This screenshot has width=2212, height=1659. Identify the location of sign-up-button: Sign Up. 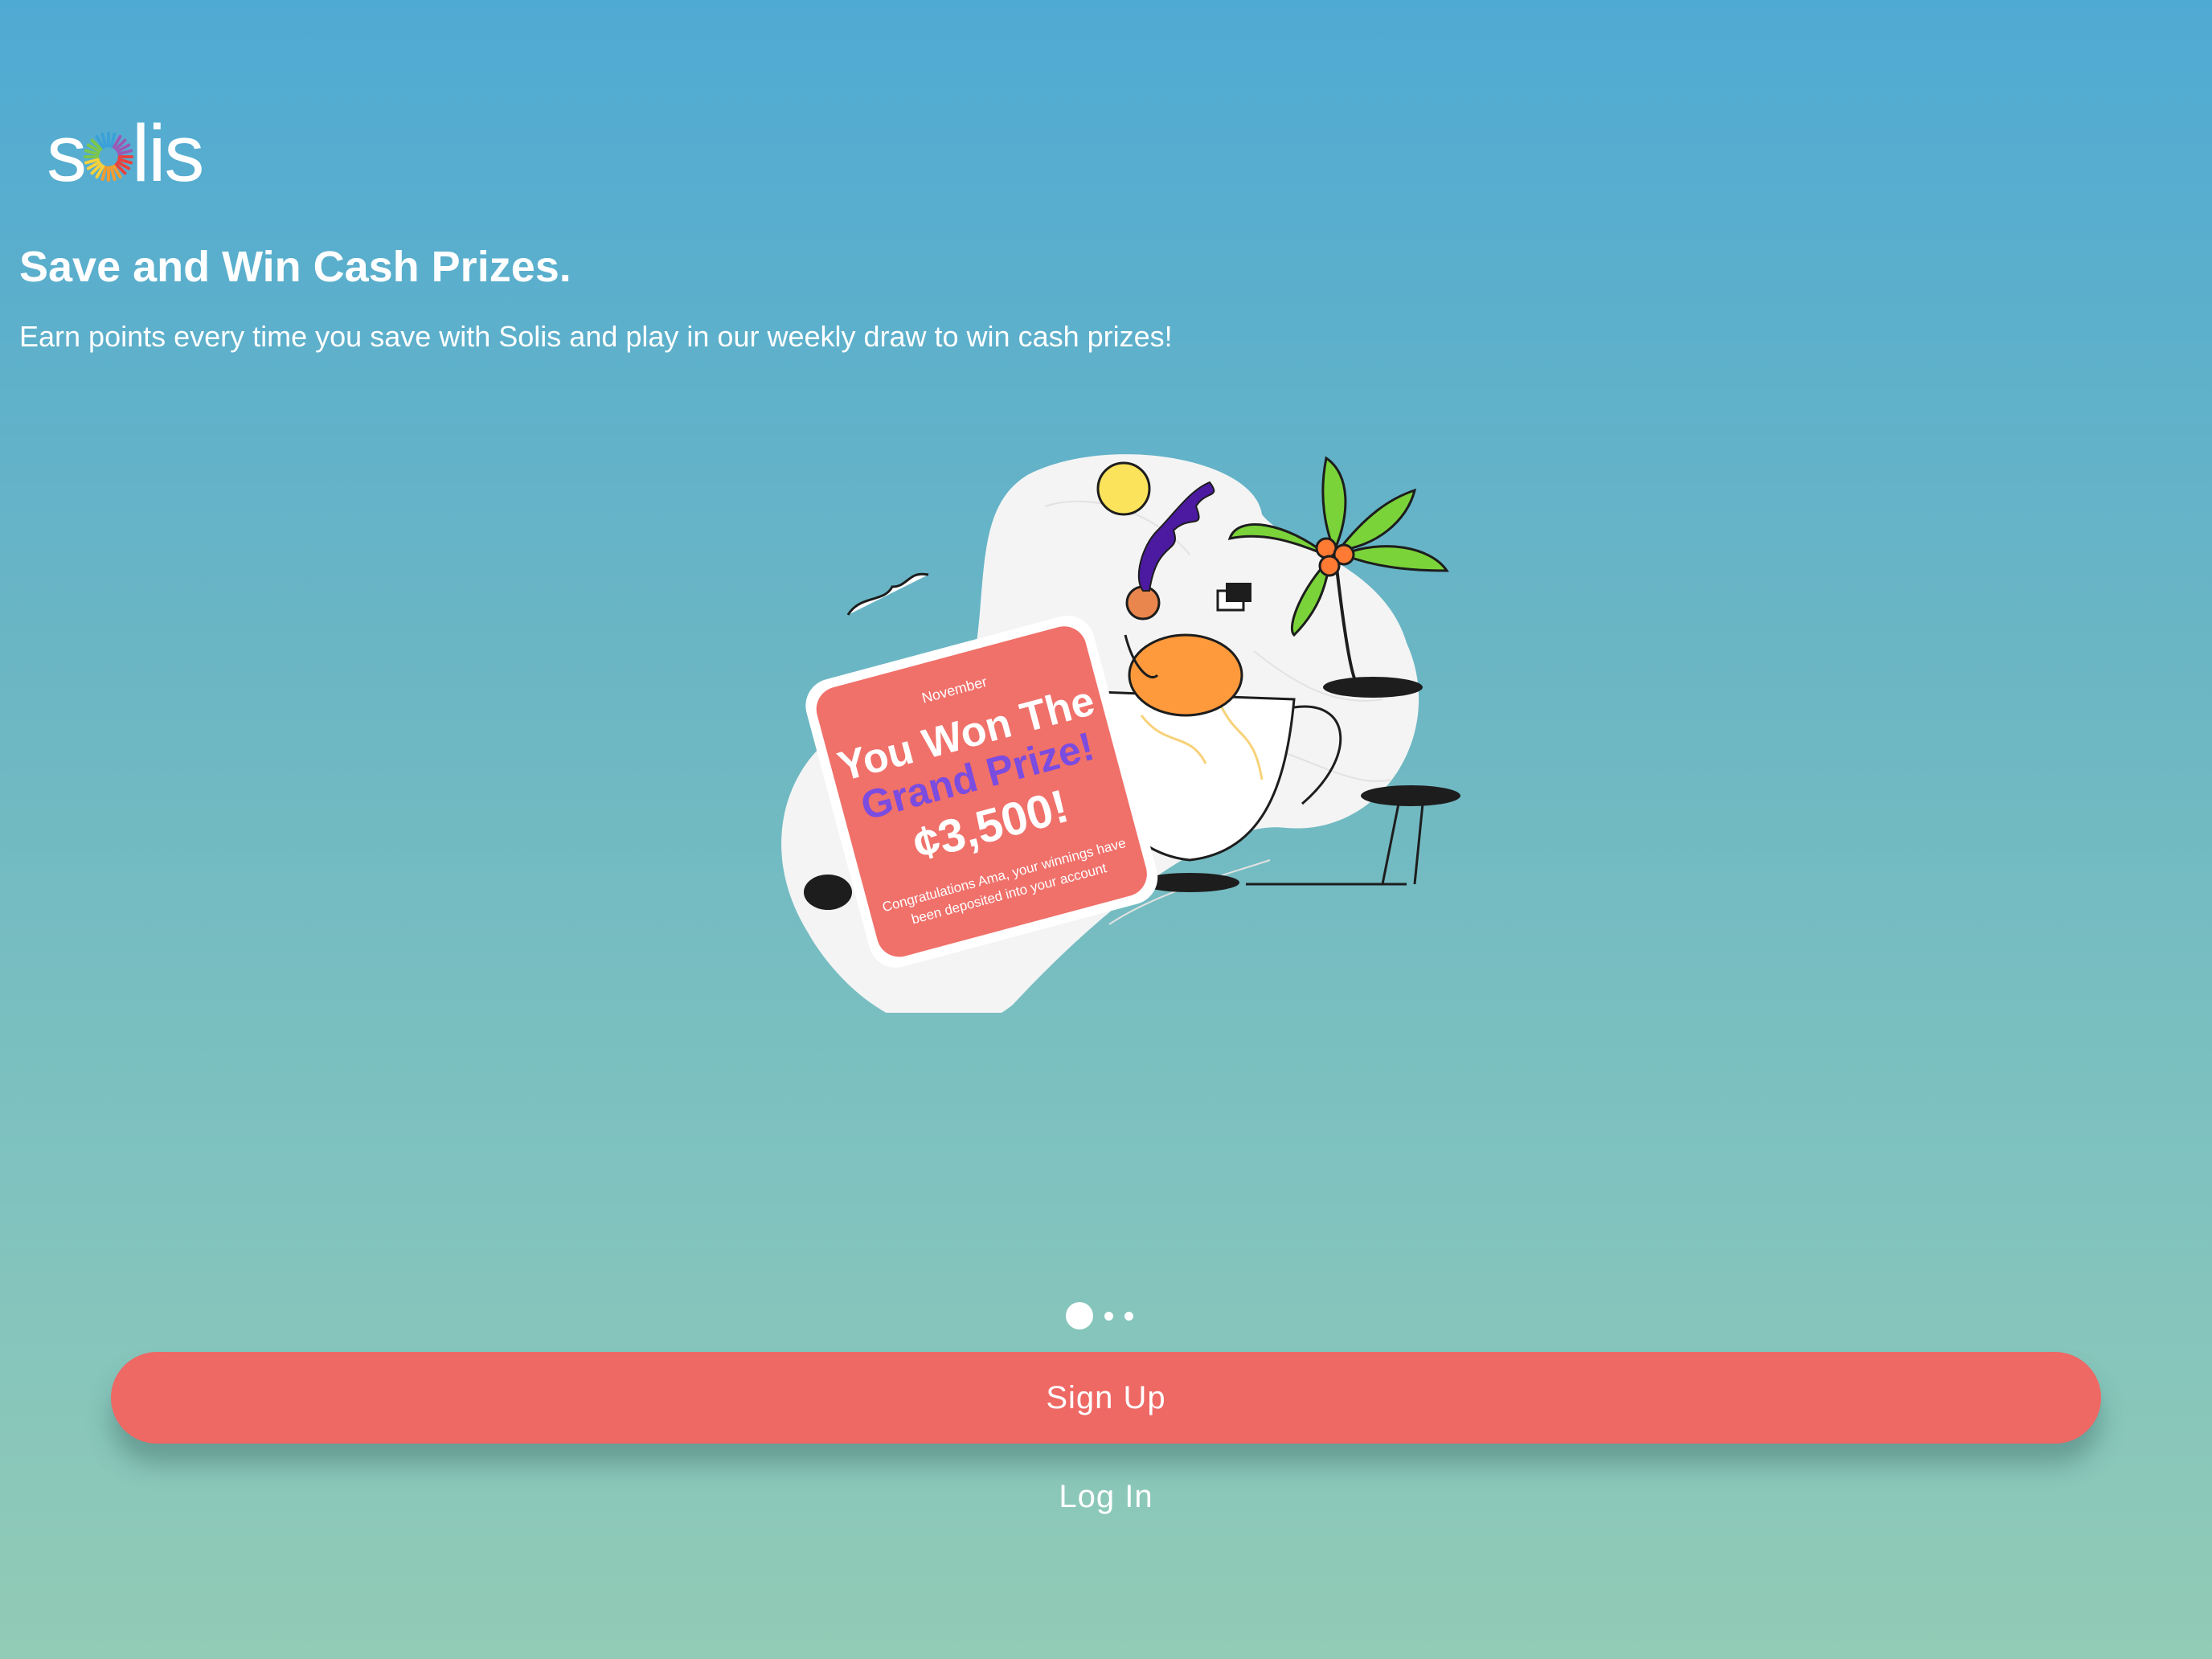
(1106, 1398).